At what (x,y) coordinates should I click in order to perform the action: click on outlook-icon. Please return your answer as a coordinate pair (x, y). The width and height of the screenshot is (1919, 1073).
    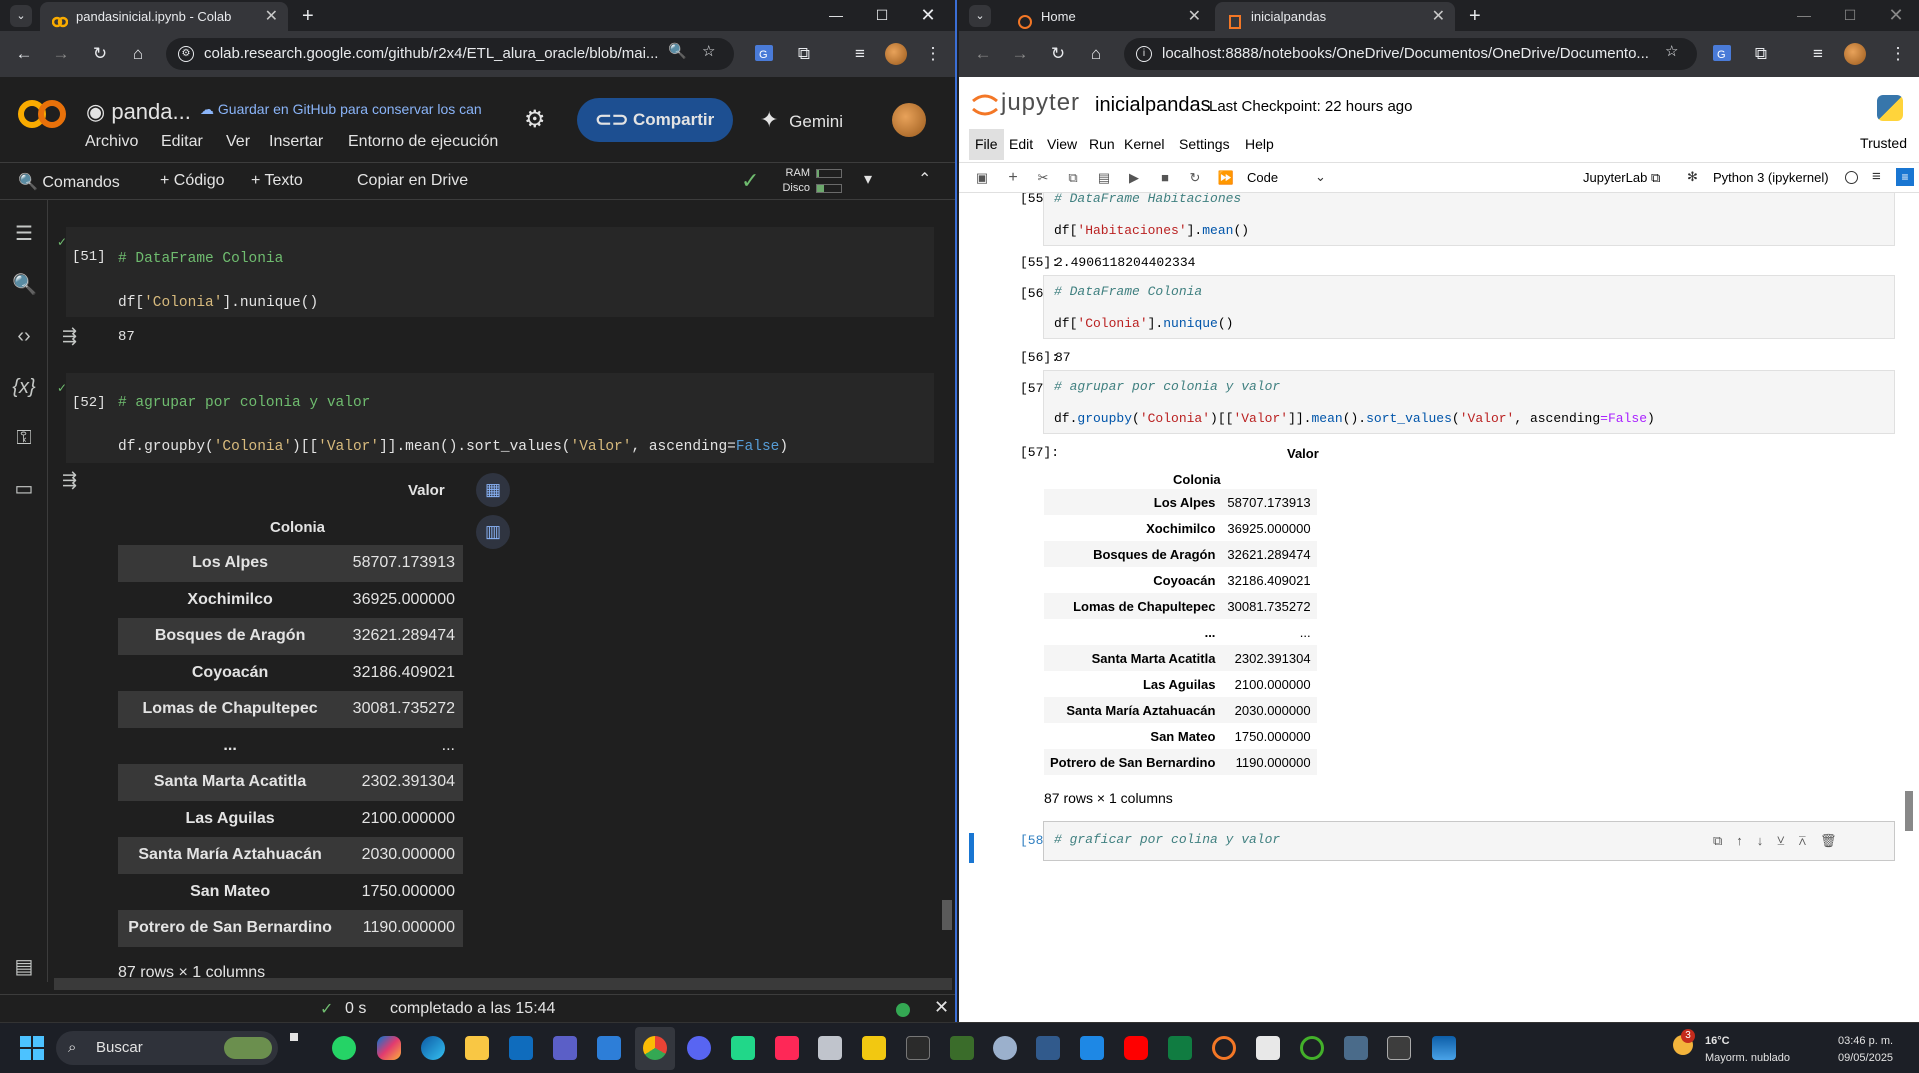
    Looking at the image, I should click on (521, 1048).